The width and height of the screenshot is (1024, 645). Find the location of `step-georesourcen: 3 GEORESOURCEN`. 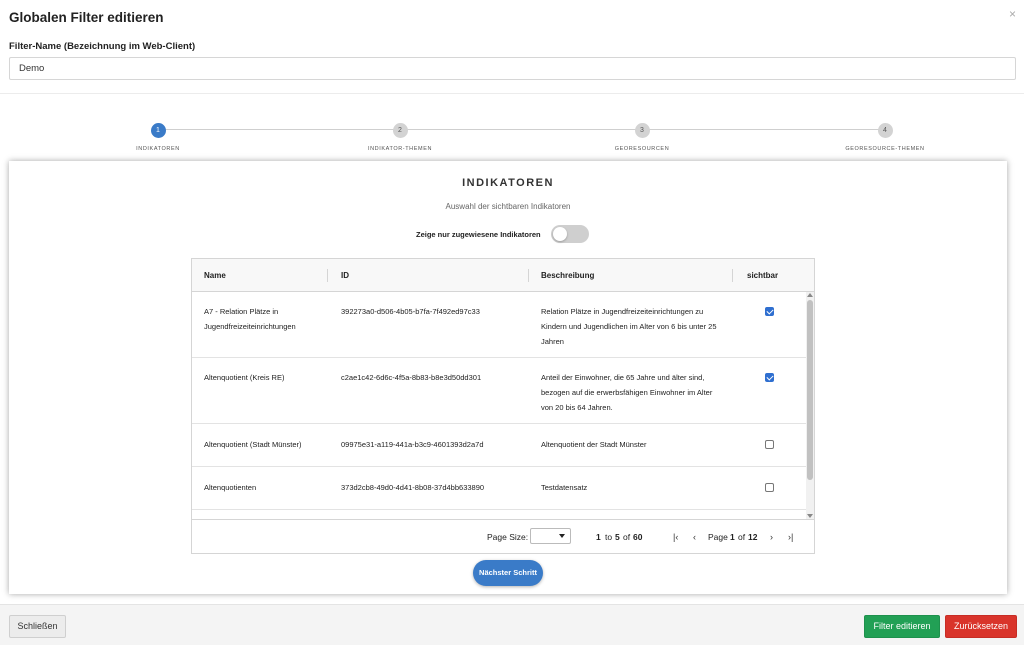

step-georesourcen: 3 GEORESOURCEN is located at coordinates (642, 137).